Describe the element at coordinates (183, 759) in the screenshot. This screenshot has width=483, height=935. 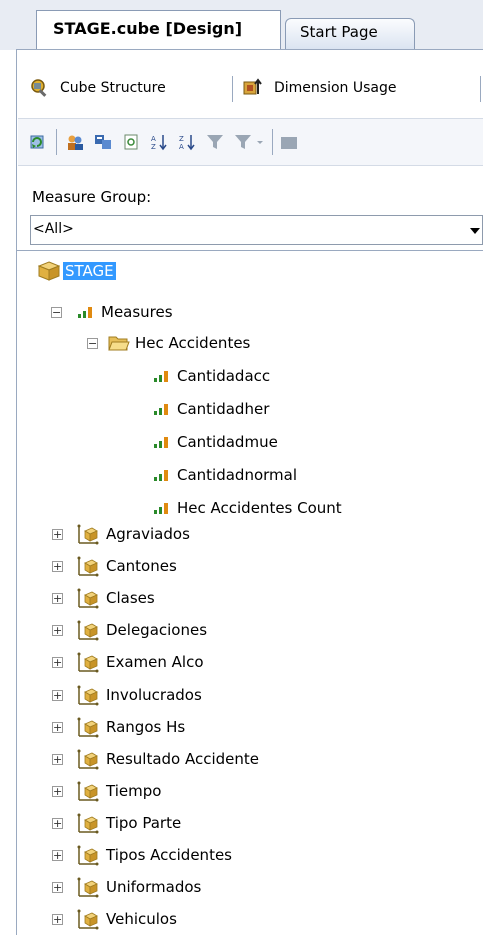
I see `tree-label: Resultado Accidente` at that location.